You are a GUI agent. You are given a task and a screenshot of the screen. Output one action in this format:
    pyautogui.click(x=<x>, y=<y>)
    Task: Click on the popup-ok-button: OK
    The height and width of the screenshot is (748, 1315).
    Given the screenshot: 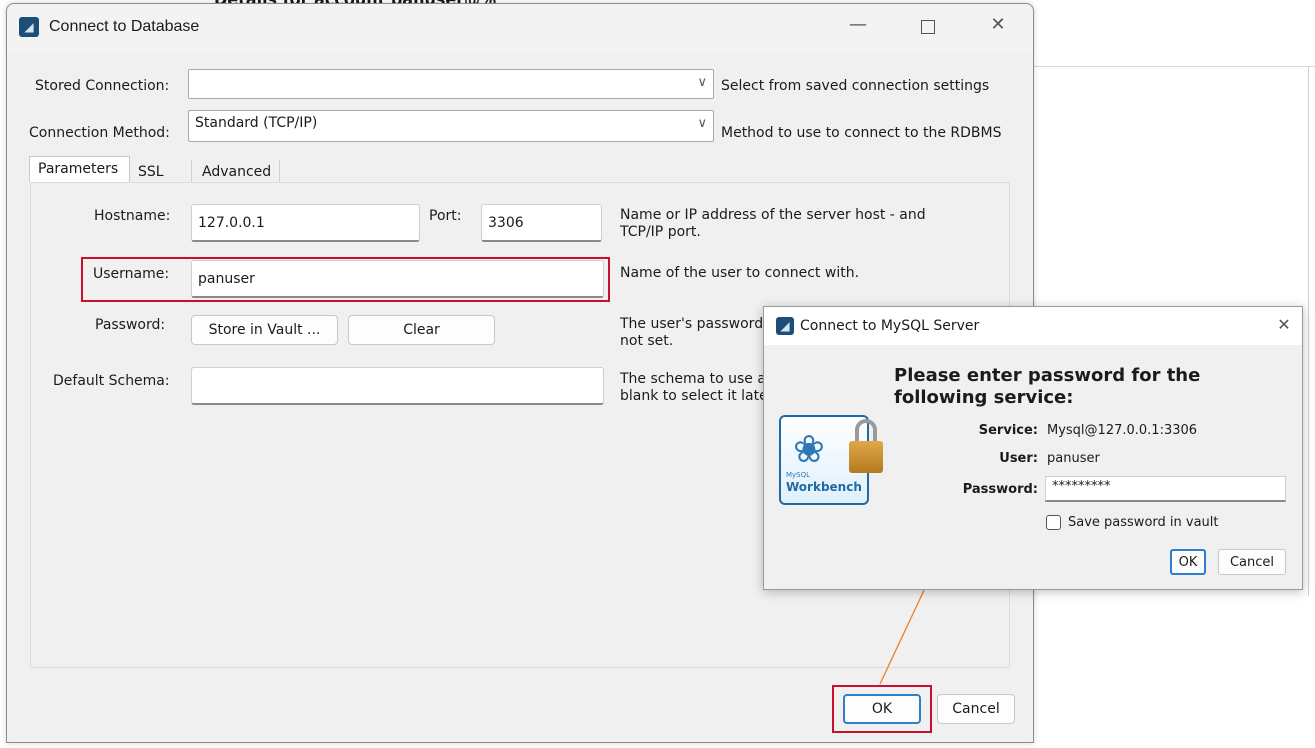 What is the action you would take?
    pyautogui.click(x=1188, y=562)
    